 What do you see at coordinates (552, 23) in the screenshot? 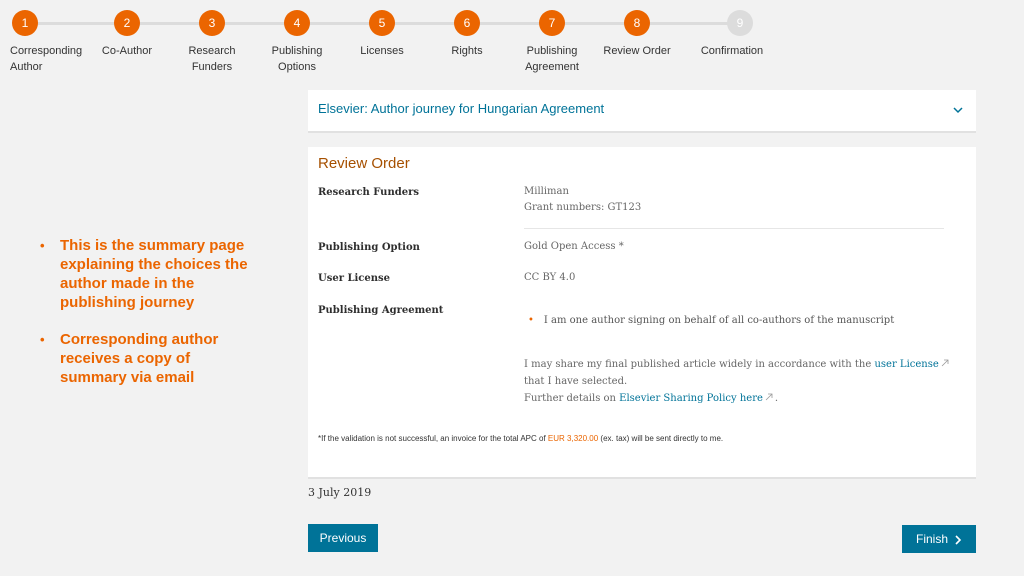
I see `step-number: 7` at bounding box center [552, 23].